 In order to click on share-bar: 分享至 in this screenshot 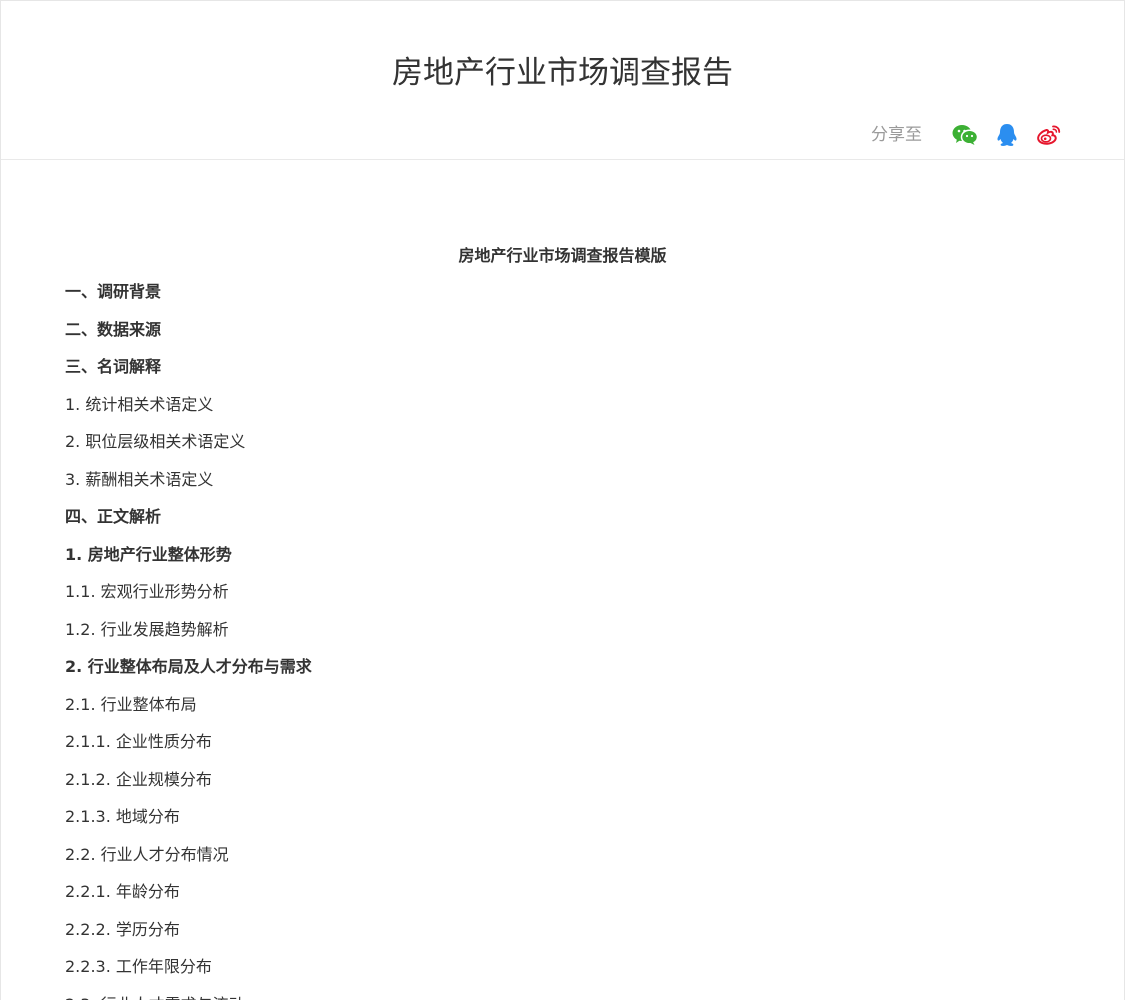, I will do `click(966, 135)`.